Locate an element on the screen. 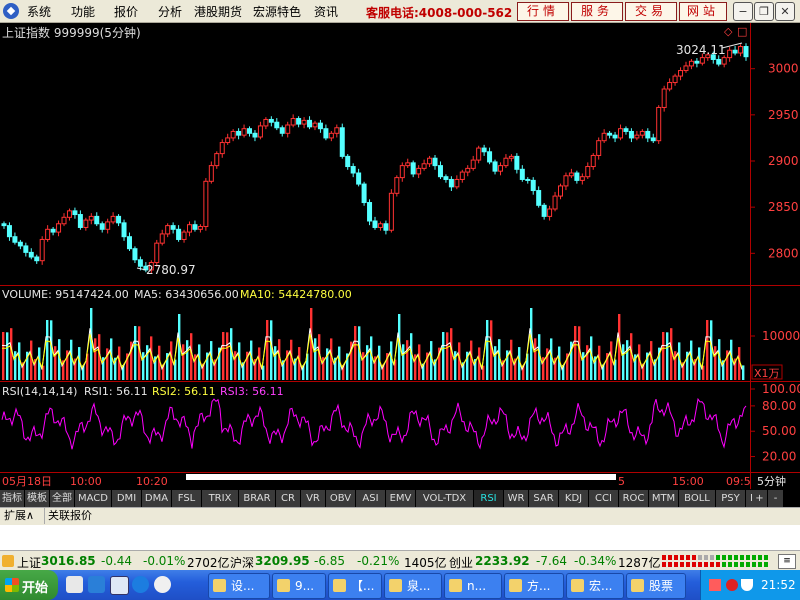 The width and height of the screenshot is (800, 600). tab-vol-tdx: VOL-TDX is located at coordinates (445, 498).